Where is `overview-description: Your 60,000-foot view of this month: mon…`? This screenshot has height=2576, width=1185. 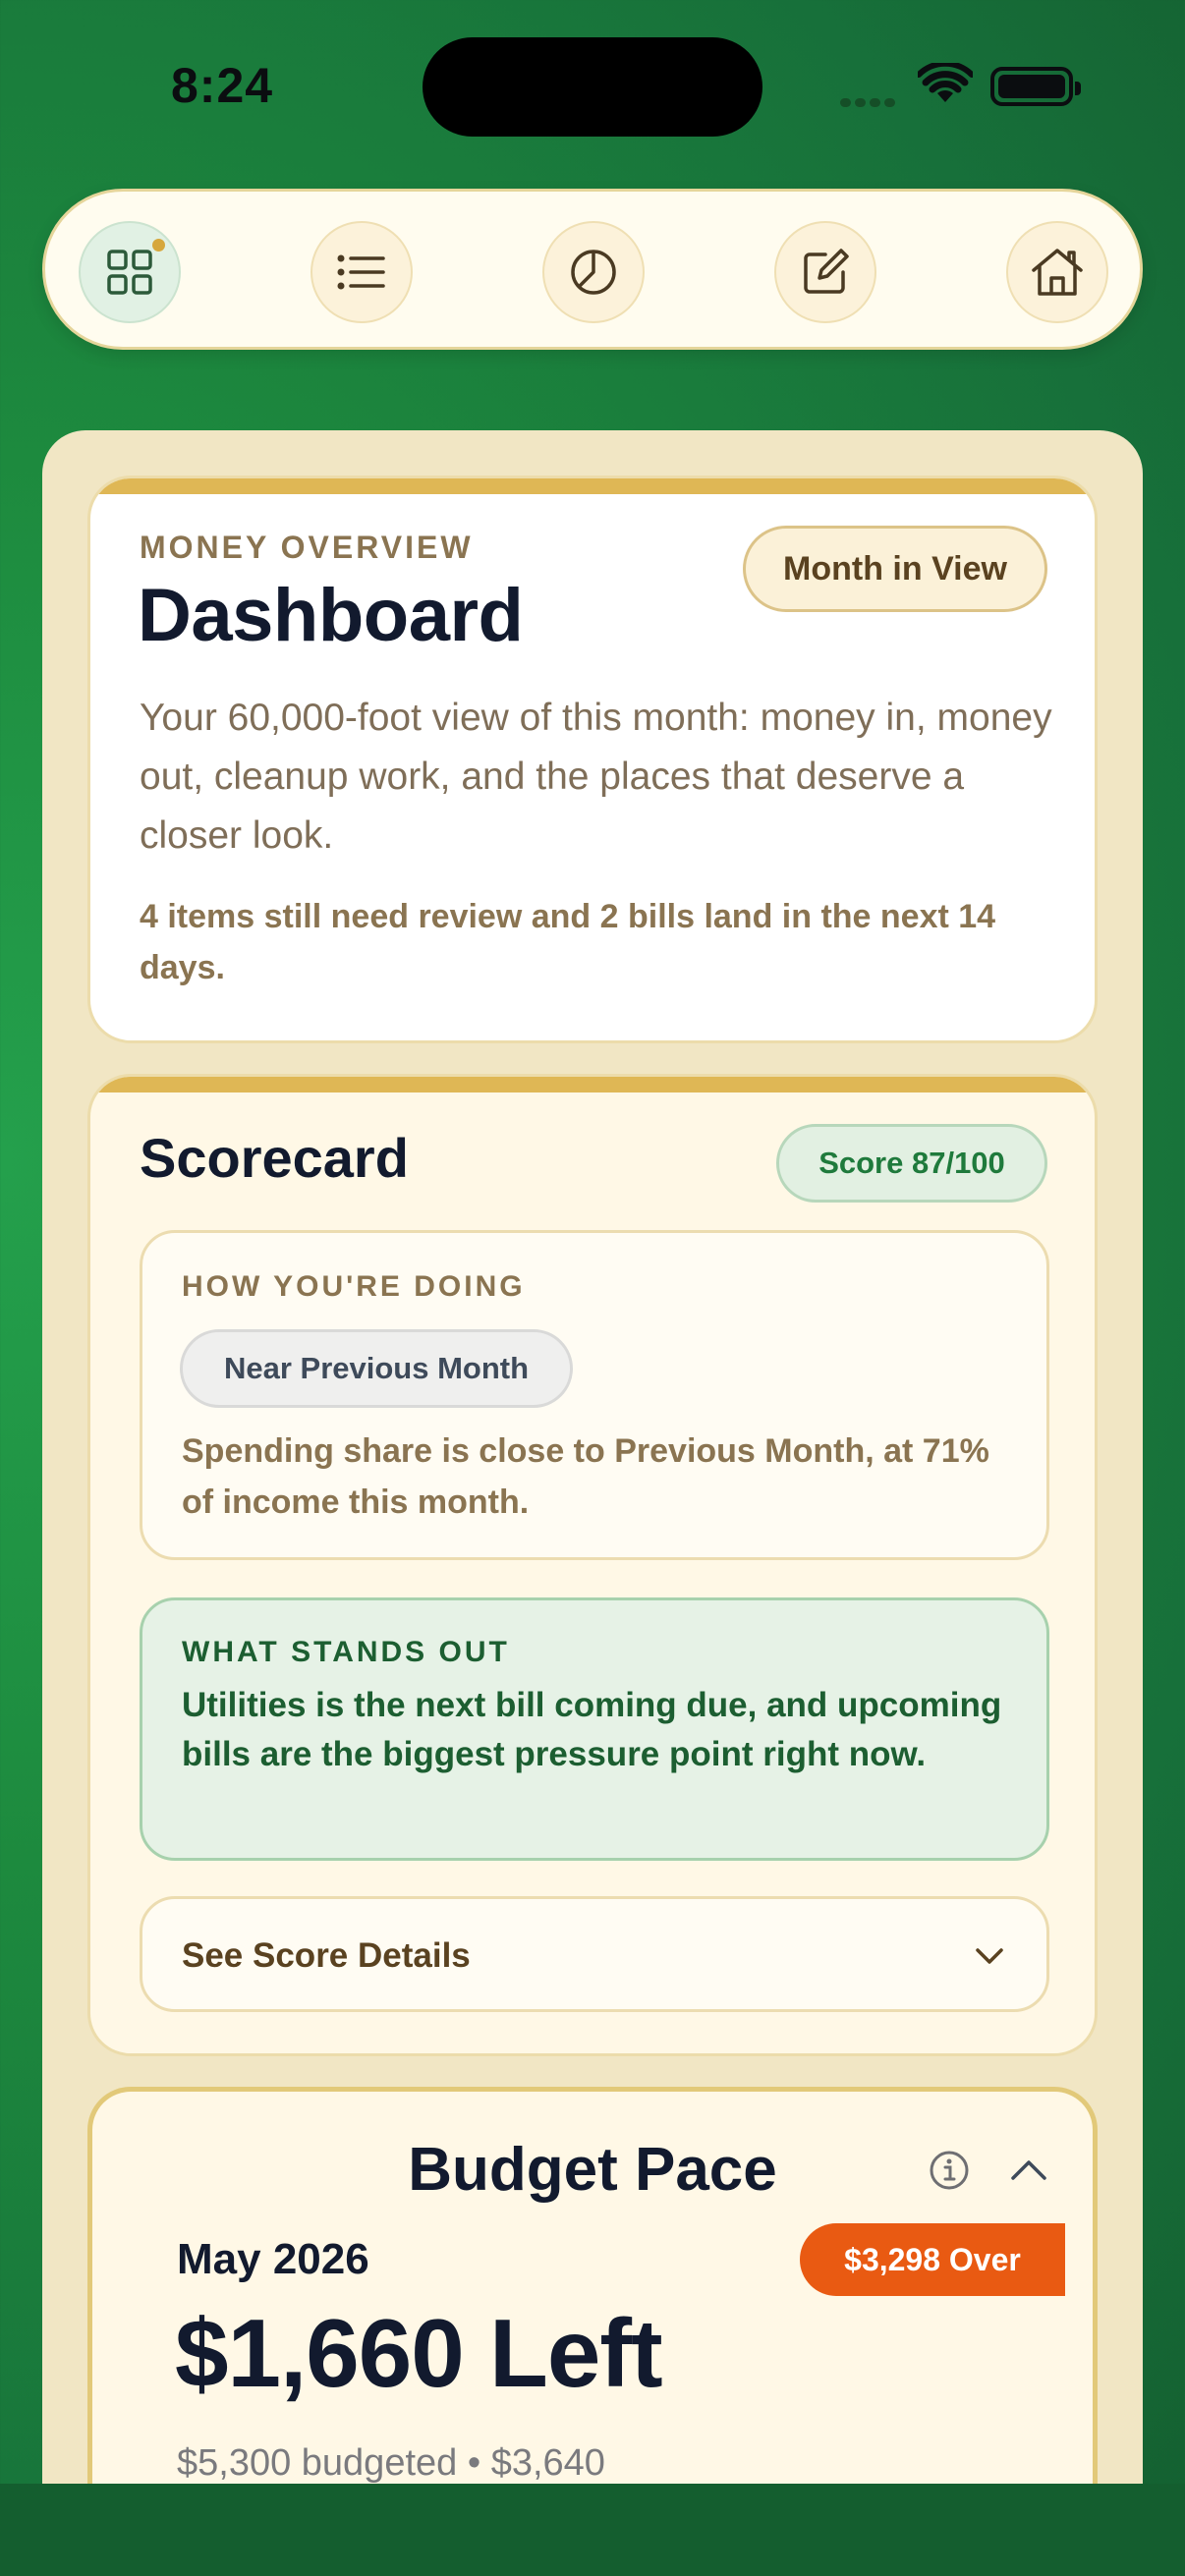
overview-description: Your 60,000-foot view of this month: mon… is located at coordinates (596, 777).